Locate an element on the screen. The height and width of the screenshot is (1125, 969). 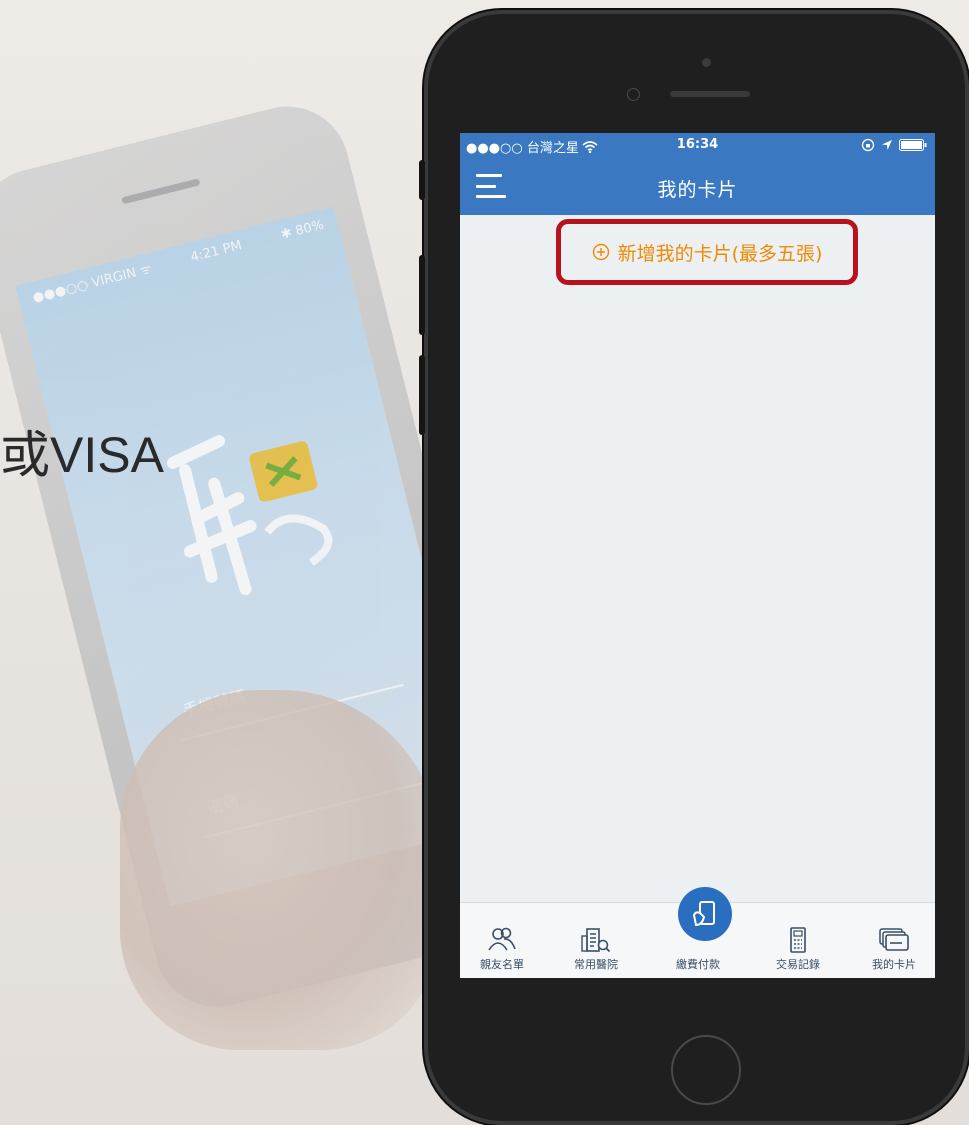
tab-transactions: 交易記錄 is located at coordinates (798, 949).